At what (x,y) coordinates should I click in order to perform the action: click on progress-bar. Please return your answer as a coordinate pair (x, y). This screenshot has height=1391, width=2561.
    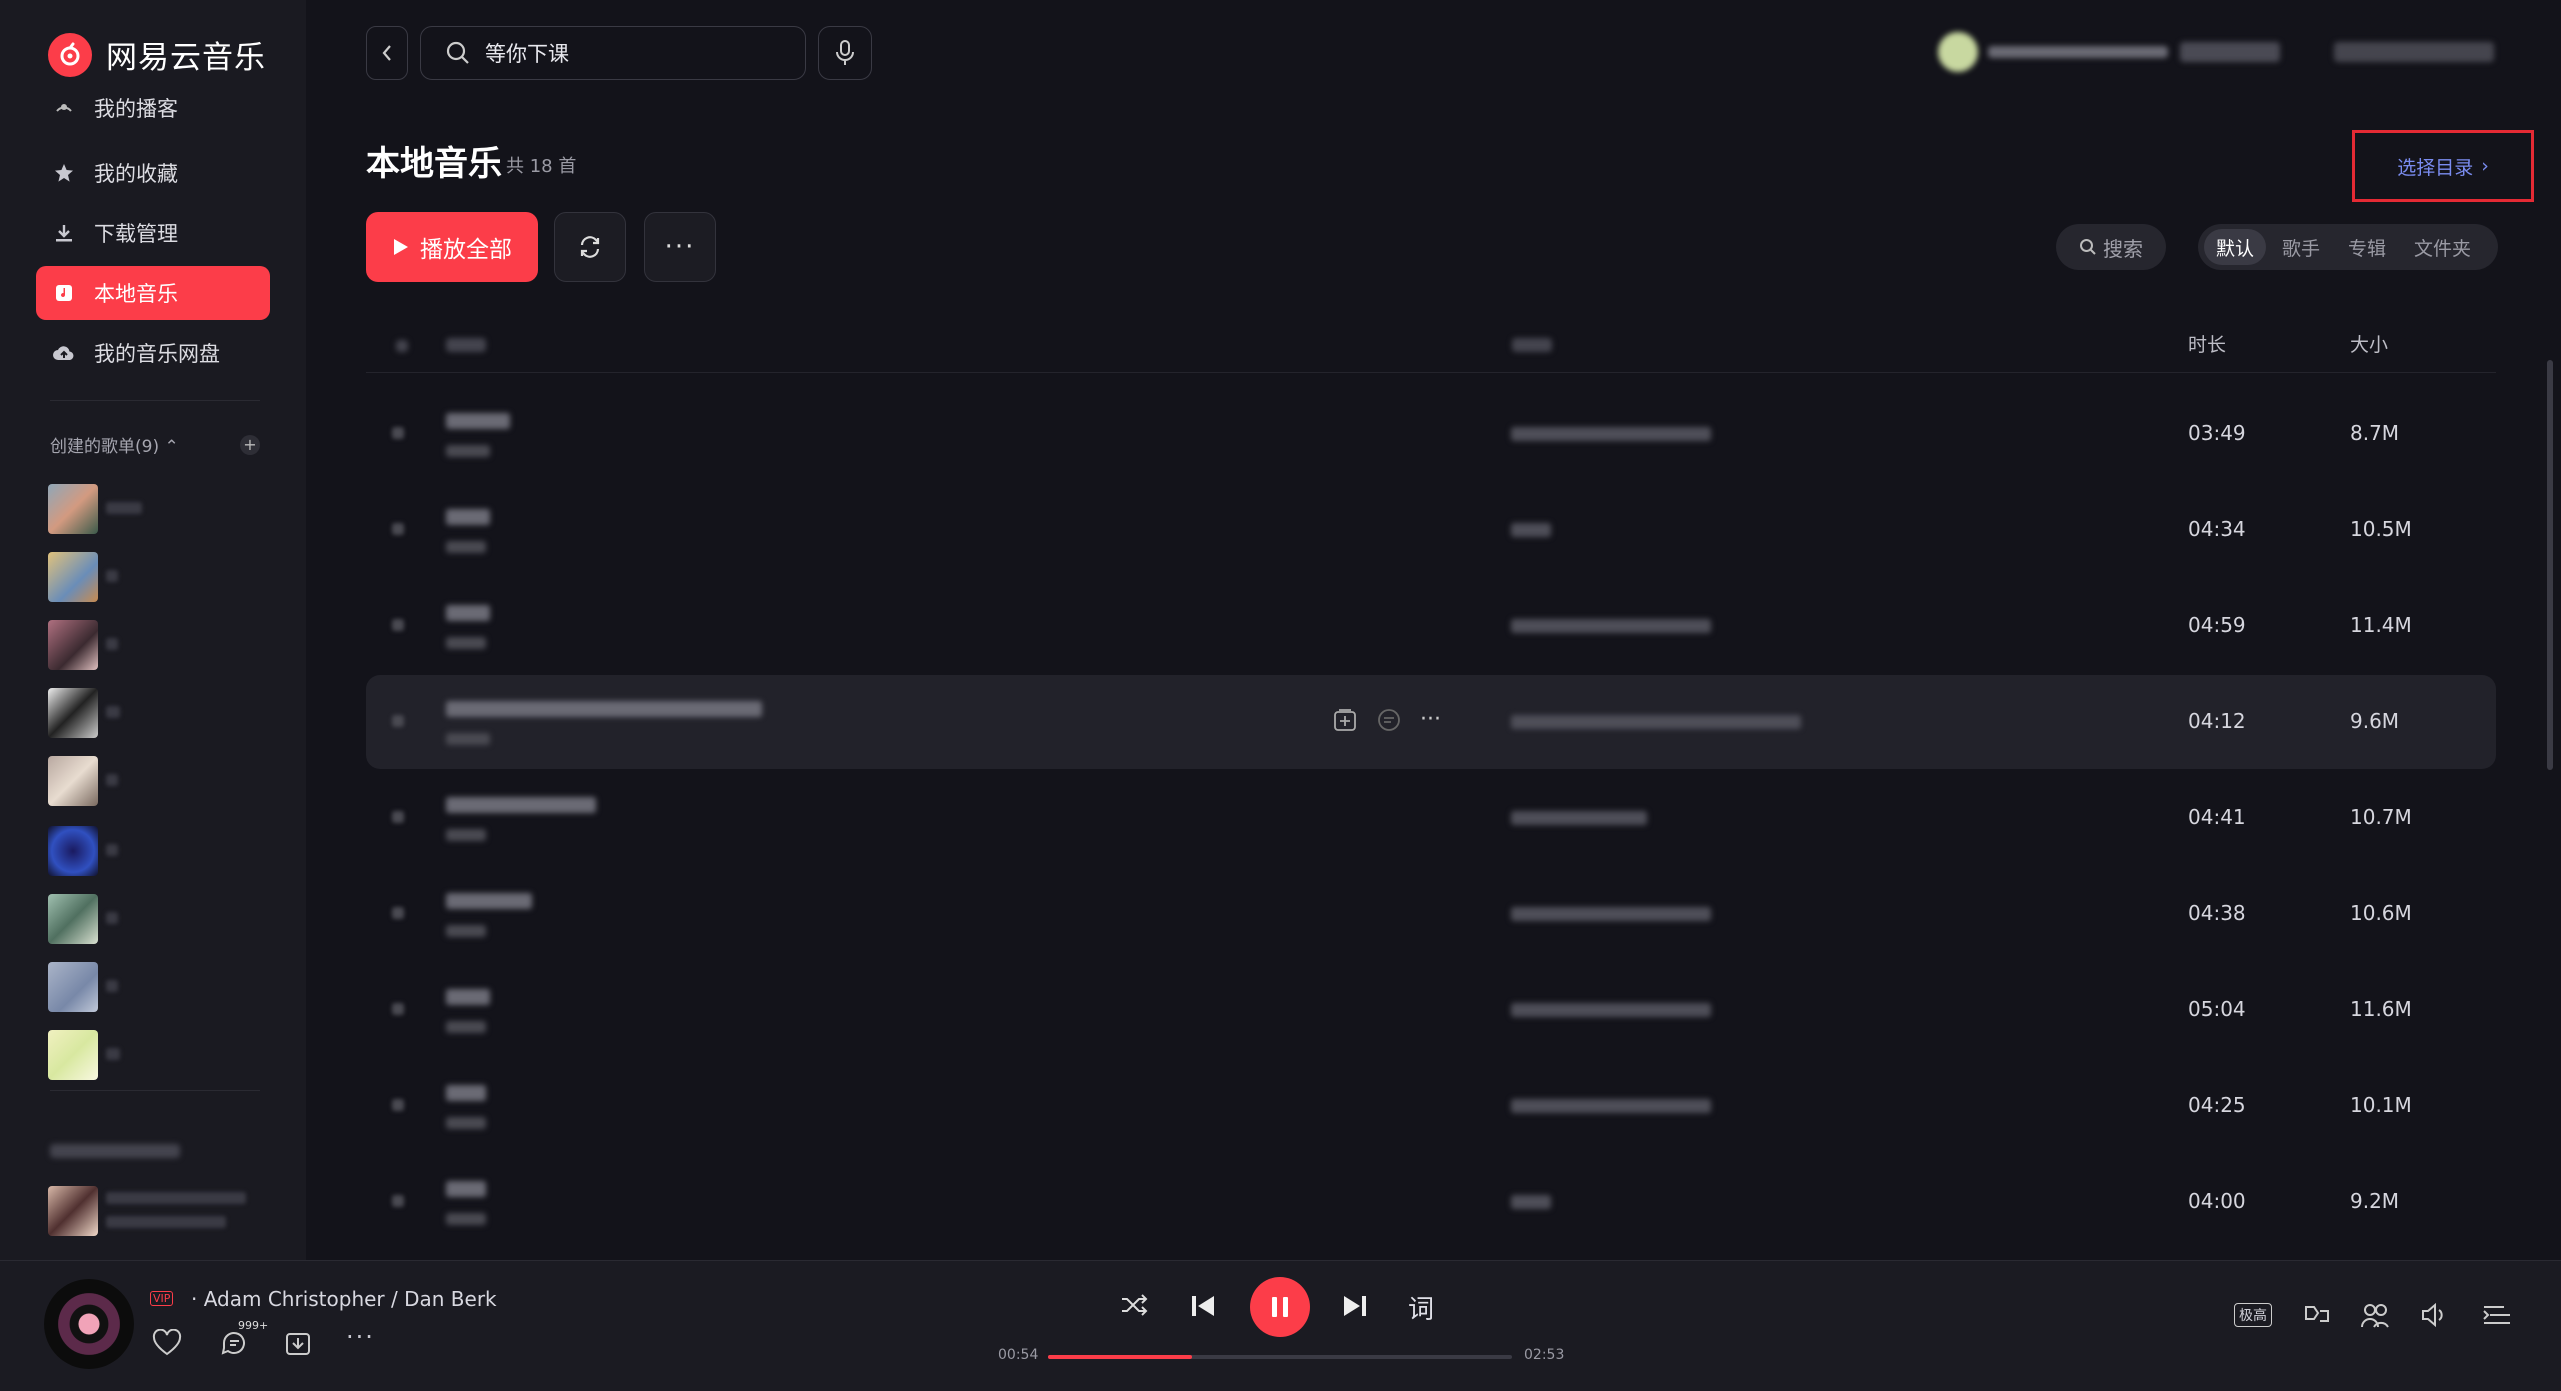
    Looking at the image, I should click on (1280, 1357).